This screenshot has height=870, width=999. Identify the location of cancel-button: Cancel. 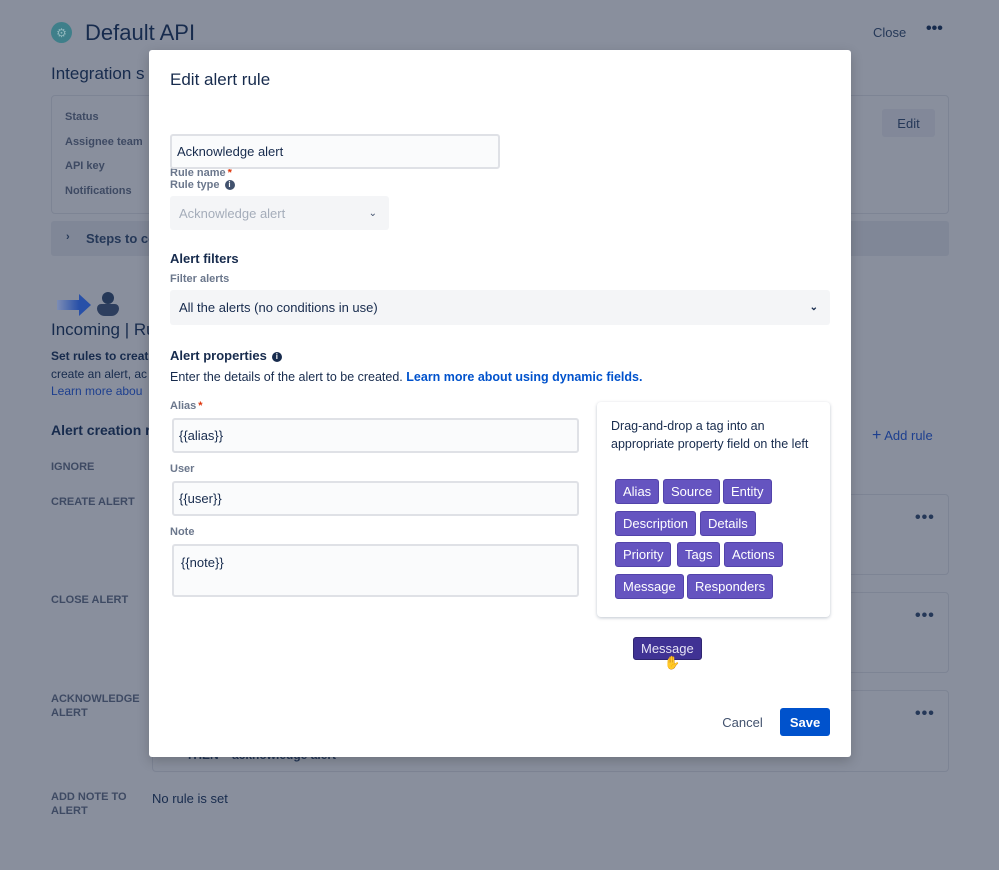
(742, 722).